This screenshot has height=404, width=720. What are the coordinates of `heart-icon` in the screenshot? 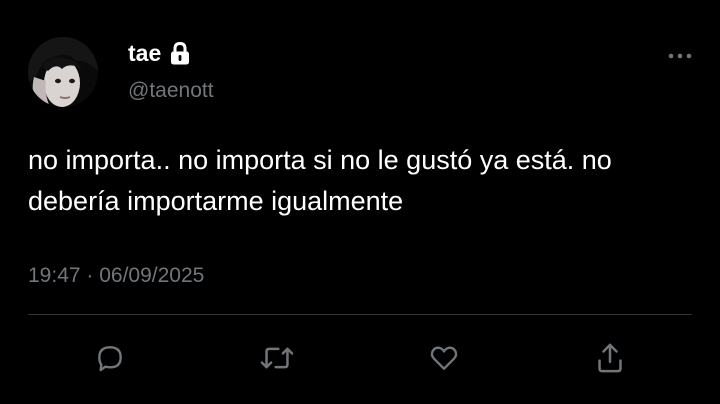 It's located at (444, 358).